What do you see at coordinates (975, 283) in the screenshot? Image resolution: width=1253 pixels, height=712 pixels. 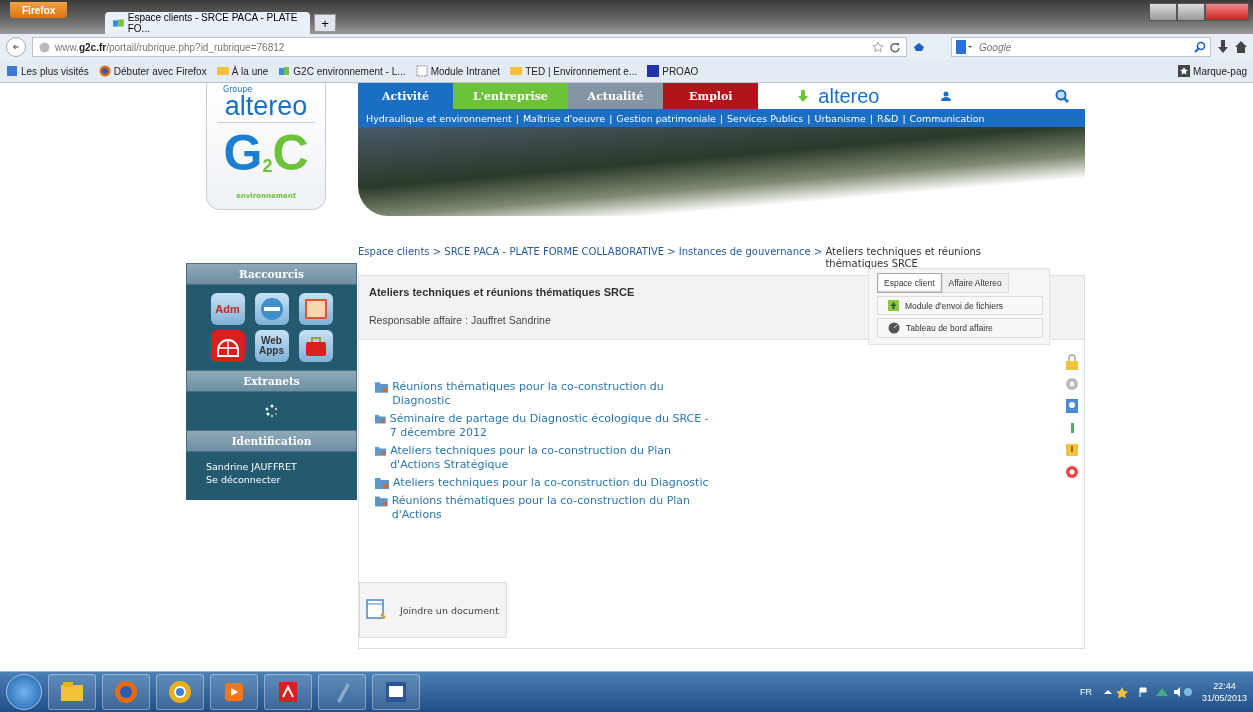 I see `popup-tab: Affaire Altereo` at bounding box center [975, 283].